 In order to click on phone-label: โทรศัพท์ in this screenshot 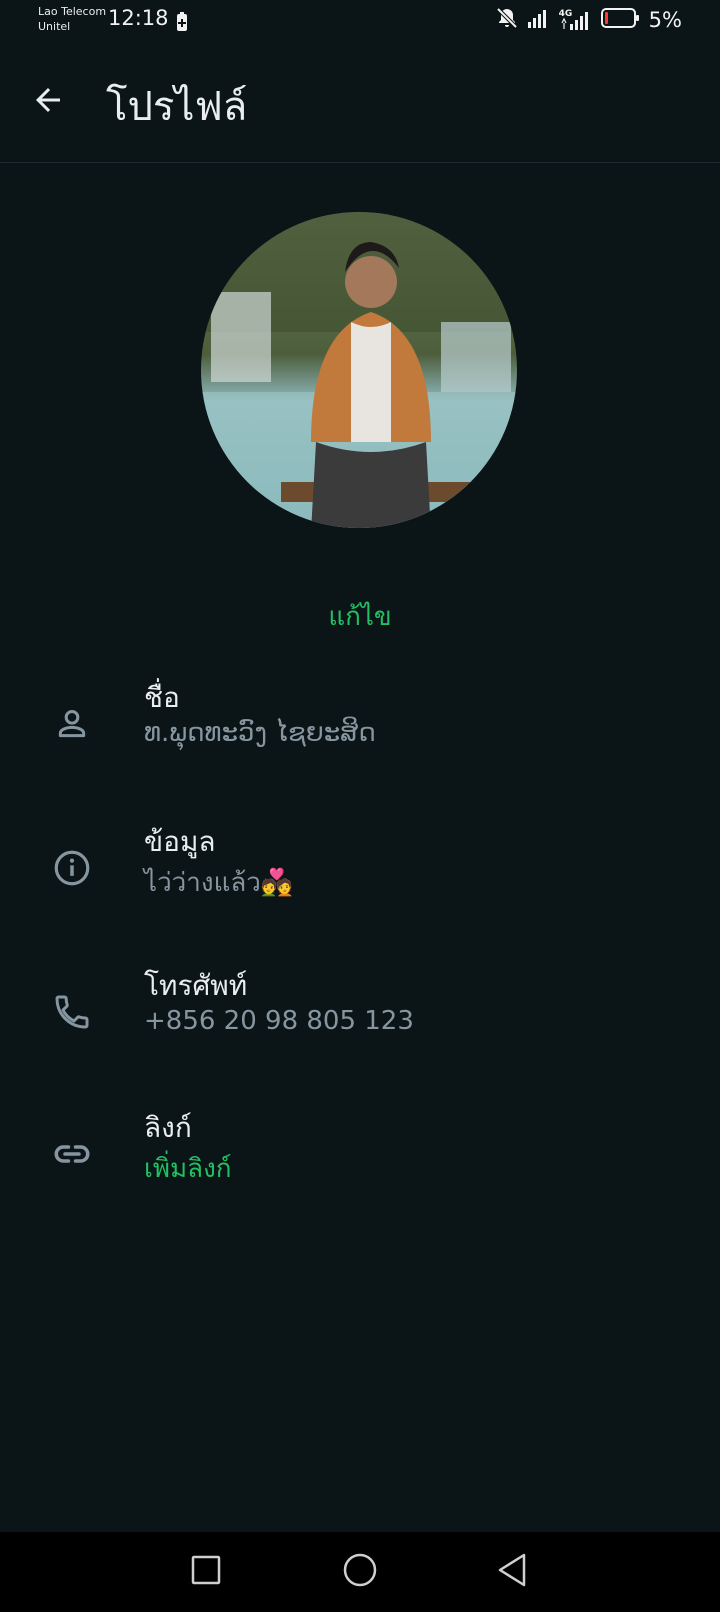, I will do `click(196, 985)`.